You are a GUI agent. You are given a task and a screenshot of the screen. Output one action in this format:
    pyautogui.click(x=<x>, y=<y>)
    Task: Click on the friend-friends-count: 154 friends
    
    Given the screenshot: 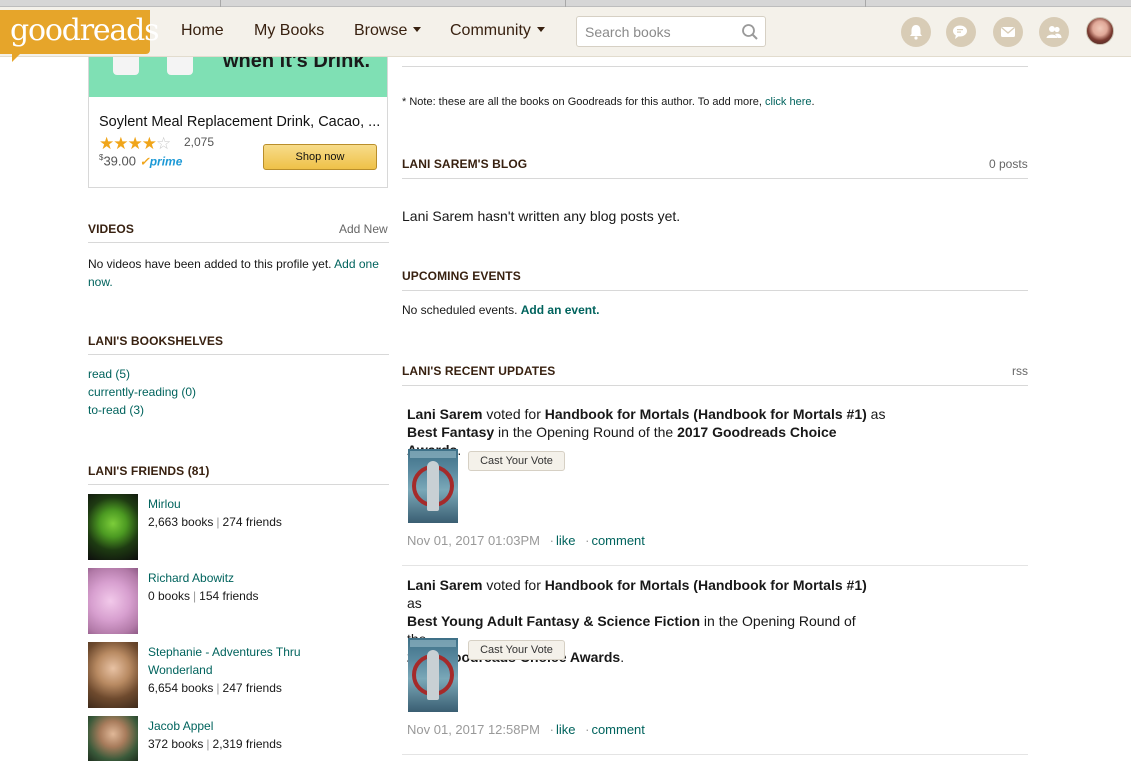 What is the action you would take?
    pyautogui.click(x=229, y=596)
    